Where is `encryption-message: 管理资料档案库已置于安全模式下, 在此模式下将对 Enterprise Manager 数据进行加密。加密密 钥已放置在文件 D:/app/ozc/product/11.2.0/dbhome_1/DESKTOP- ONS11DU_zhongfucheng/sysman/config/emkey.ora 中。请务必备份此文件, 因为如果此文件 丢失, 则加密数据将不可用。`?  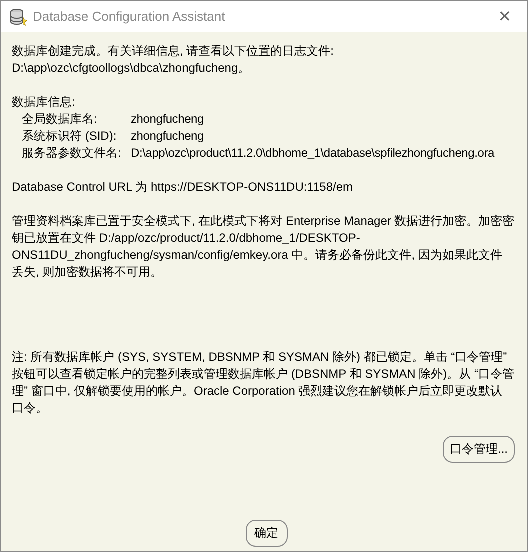 encryption-message: 管理资料档案库已置于安全模式下, 在此模式下将对 Enterprise Manager 数据进行加密。加密密 钥已放置在文件 D:/app/ozc/product/11.2.0/dbhome_1/DESKTOP- ONS11DU_zhongfucheng/sysman/config/emkey.ora 中。请务必备份此文件, 因为如果此文件 丢失, 则加密数据将不可用。 is located at coordinates (264, 247).